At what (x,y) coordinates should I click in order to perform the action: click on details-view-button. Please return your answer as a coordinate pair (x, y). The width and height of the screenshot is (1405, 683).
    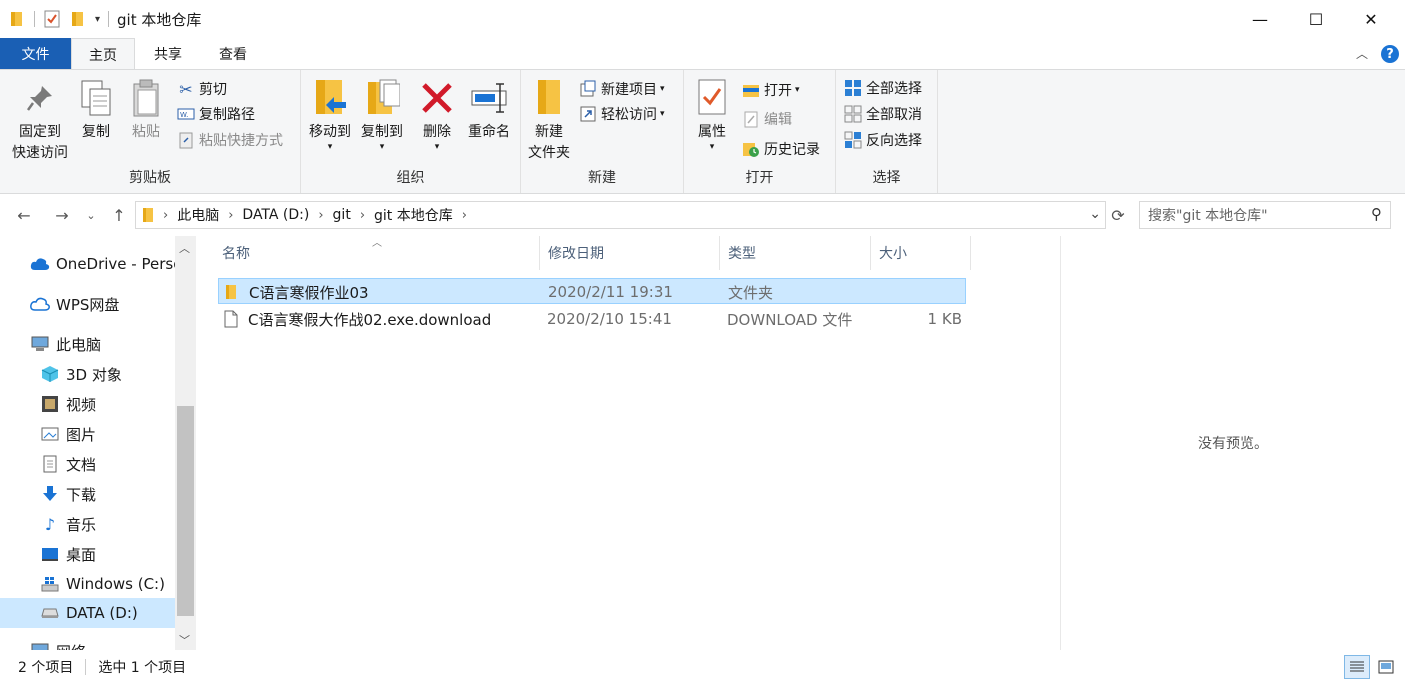
    Looking at the image, I should click on (1357, 667).